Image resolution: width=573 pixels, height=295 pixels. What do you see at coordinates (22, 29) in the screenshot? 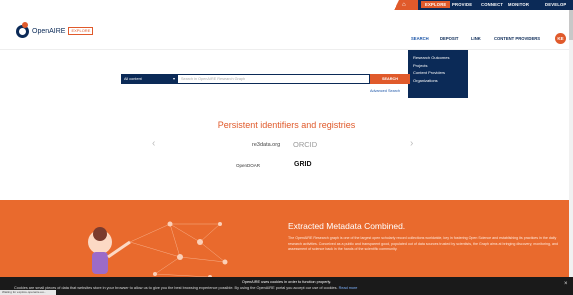
I see `openaire-logo-icon` at bounding box center [22, 29].